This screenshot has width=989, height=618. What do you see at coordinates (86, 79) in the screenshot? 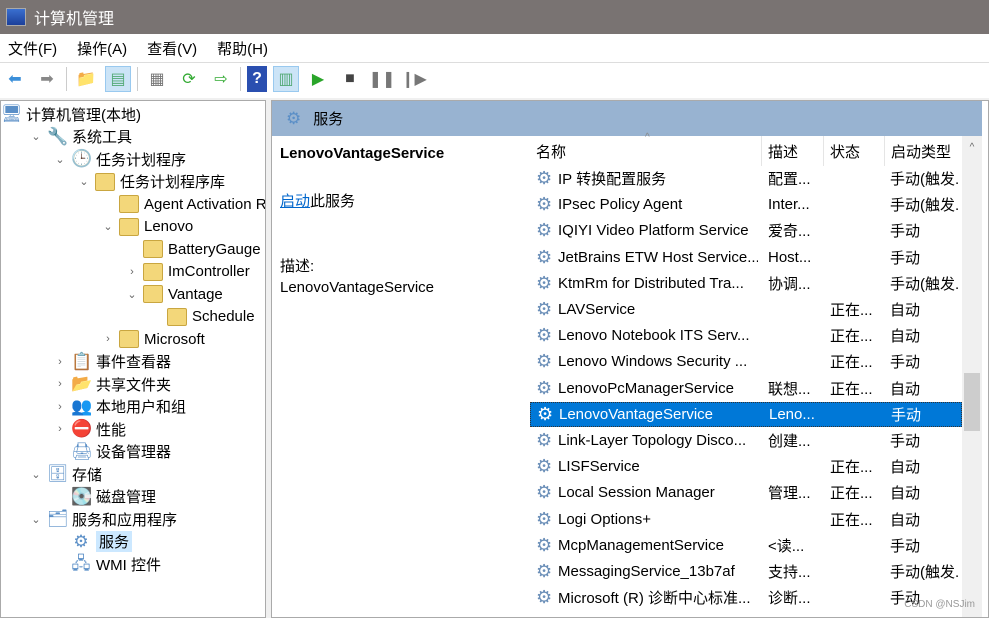
I see `up-folder-icon: 📁` at bounding box center [86, 79].